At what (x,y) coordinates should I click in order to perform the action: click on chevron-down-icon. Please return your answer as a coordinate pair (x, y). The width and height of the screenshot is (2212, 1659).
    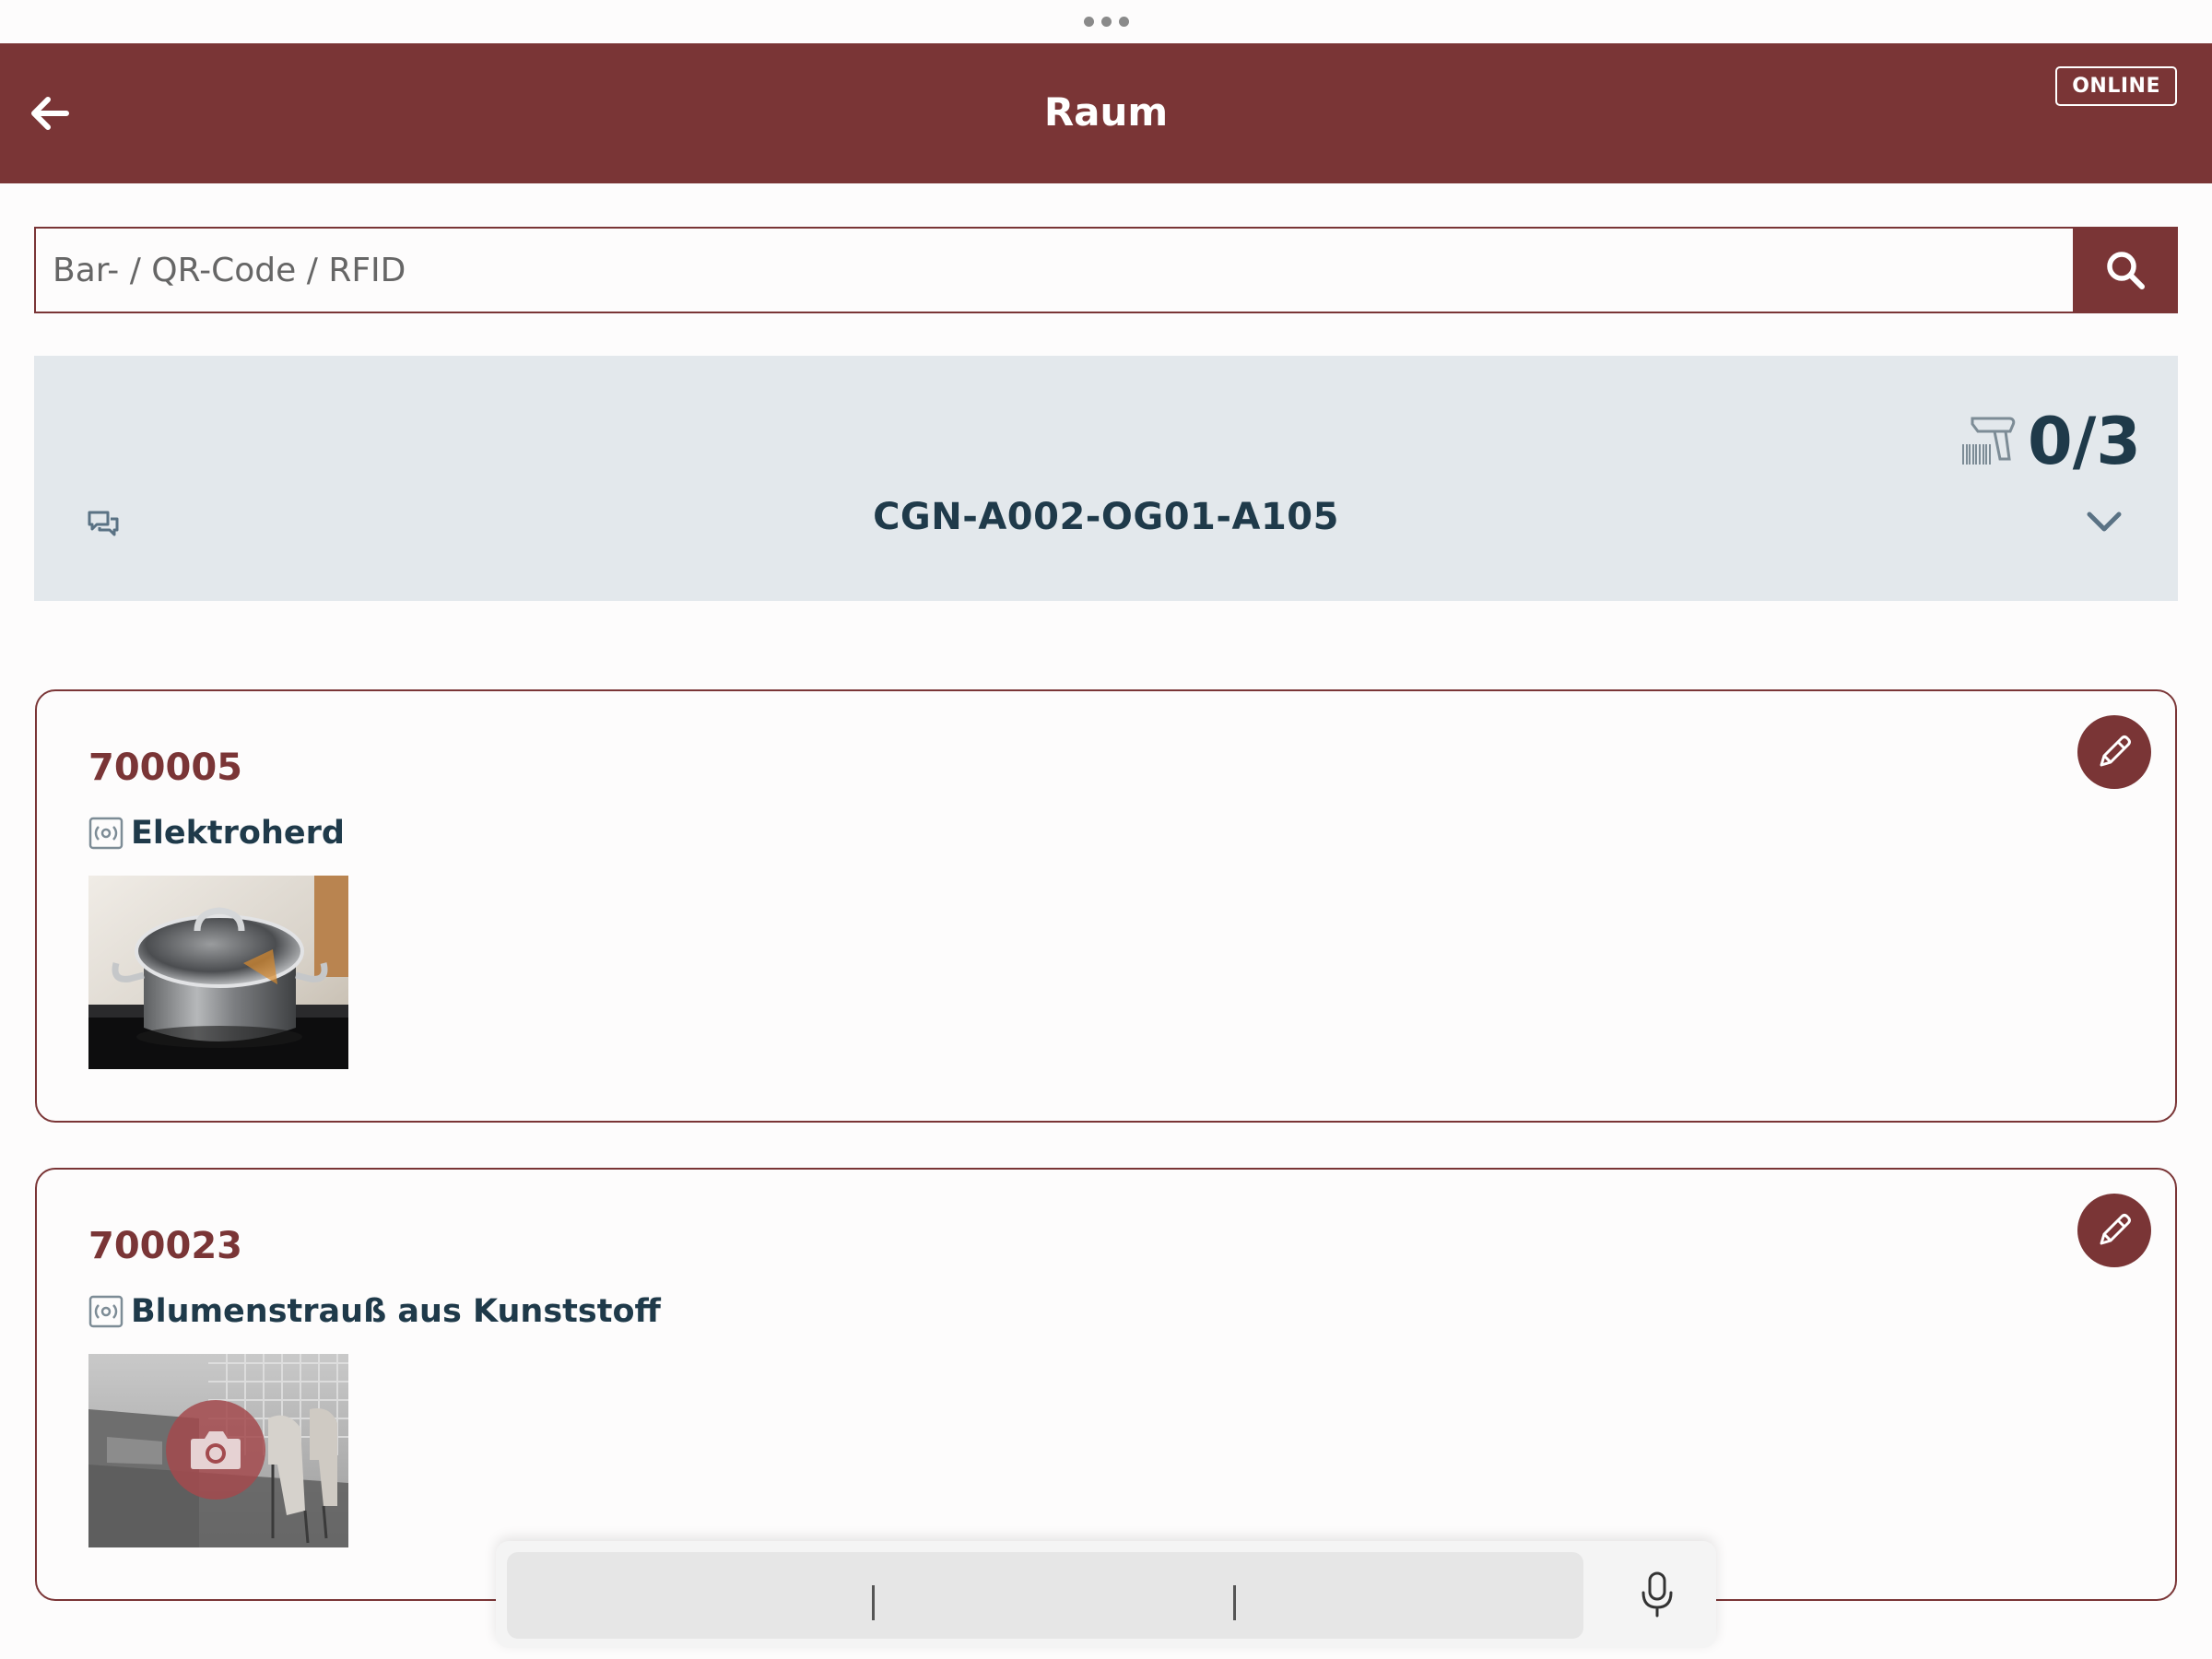
    Looking at the image, I should click on (2104, 522).